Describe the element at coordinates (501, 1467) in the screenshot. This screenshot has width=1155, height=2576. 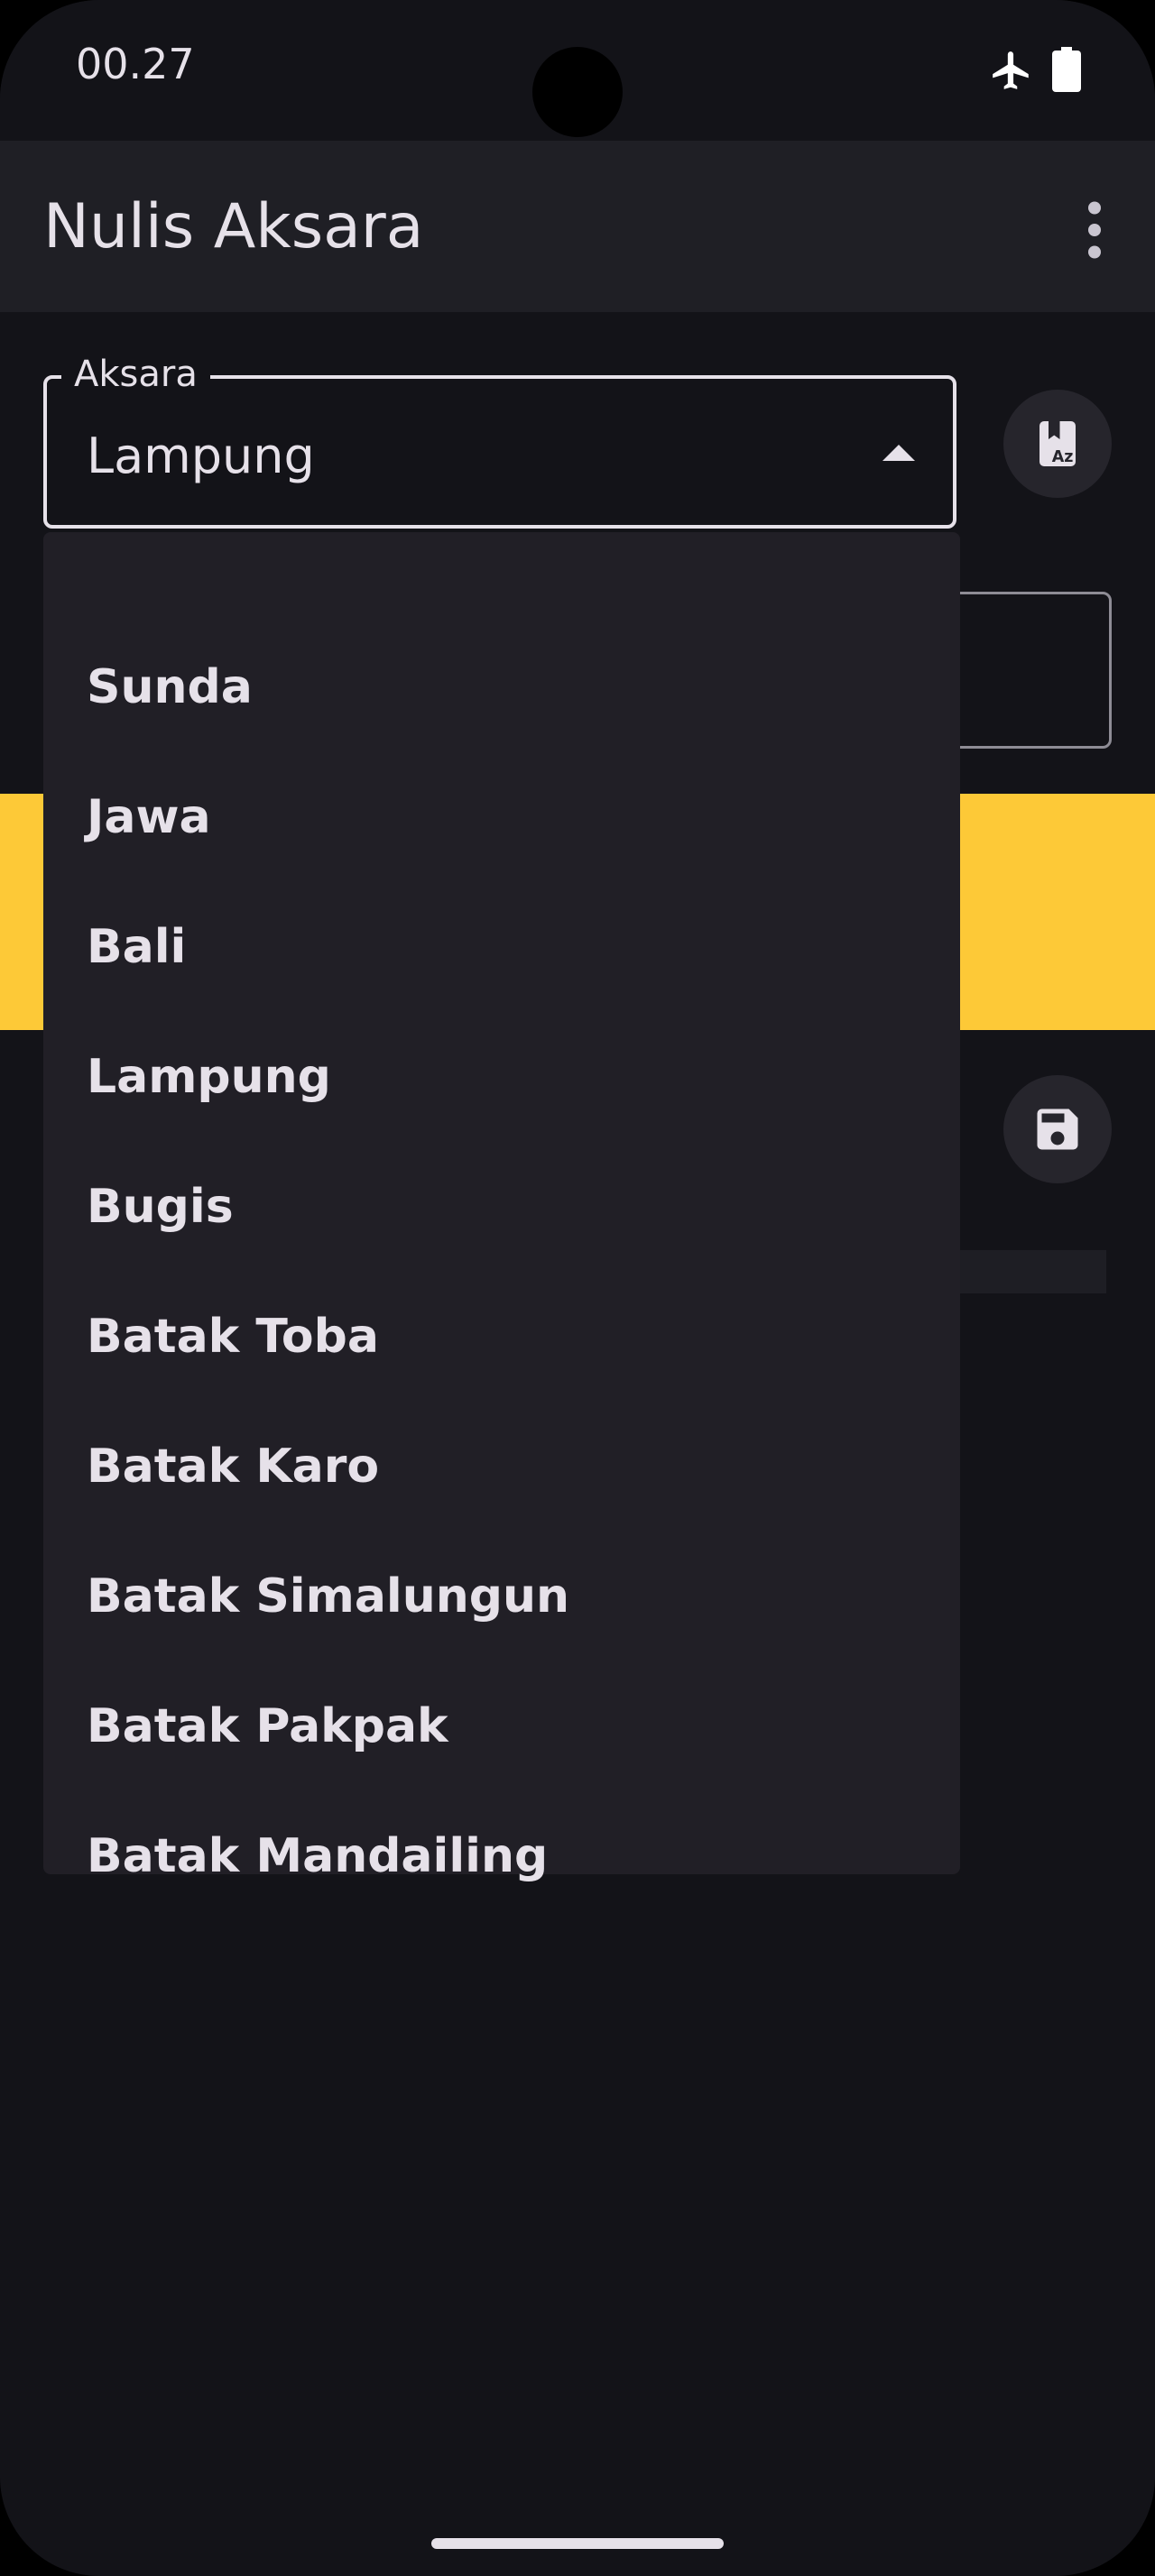
I see `menu-item-batak-karo: Batak Karo` at that location.